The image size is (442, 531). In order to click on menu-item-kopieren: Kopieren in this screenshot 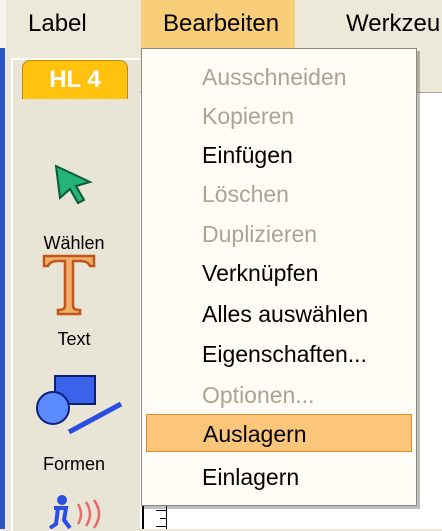, I will do `click(248, 116)`.